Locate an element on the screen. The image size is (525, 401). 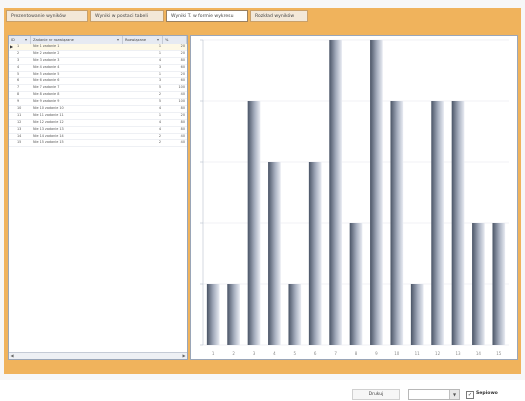
sepia-checkbox: ✓ is located at coordinates (470, 395).